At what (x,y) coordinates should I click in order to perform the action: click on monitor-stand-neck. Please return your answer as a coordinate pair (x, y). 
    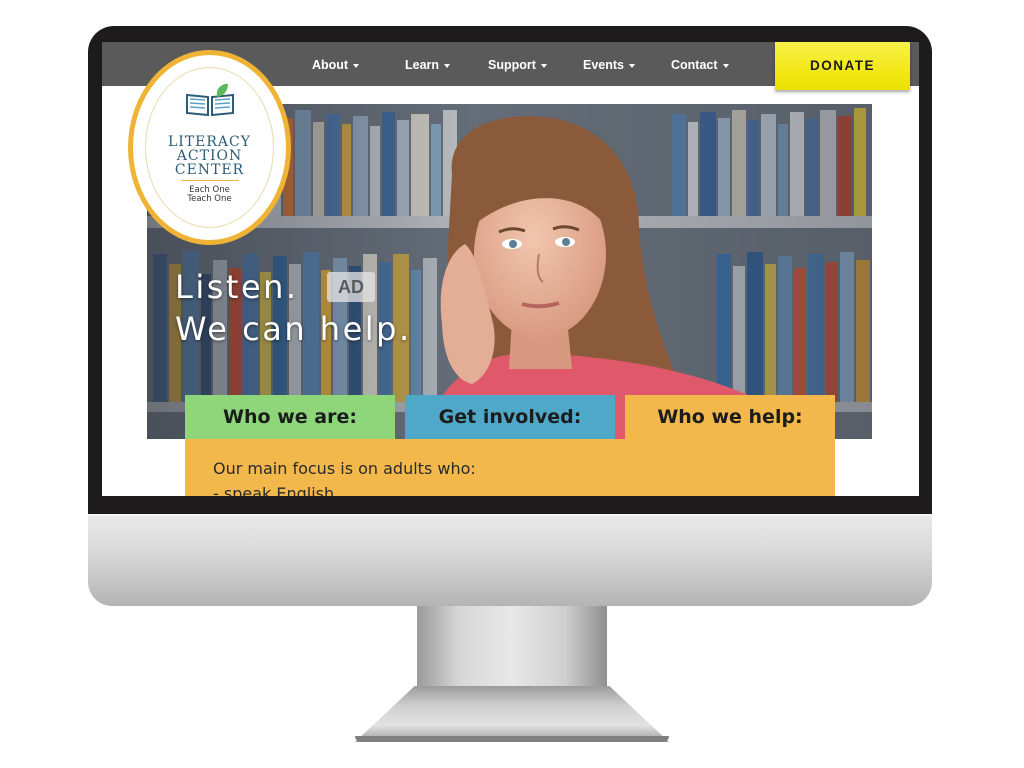
    Looking at the image, I should click on (512, 647).